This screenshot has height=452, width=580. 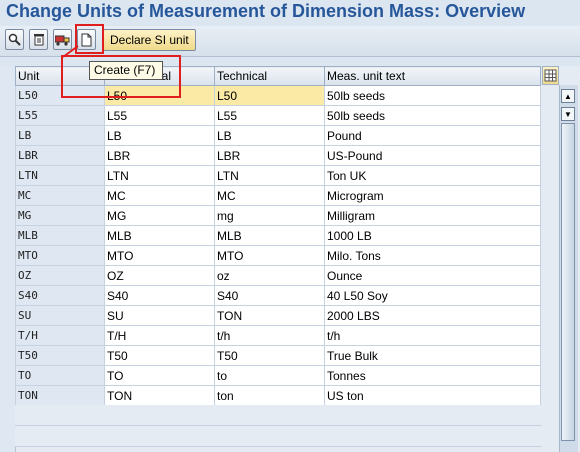 I want to click on meas-unit-text-cell: Ounce, so click(x=432, y=275).